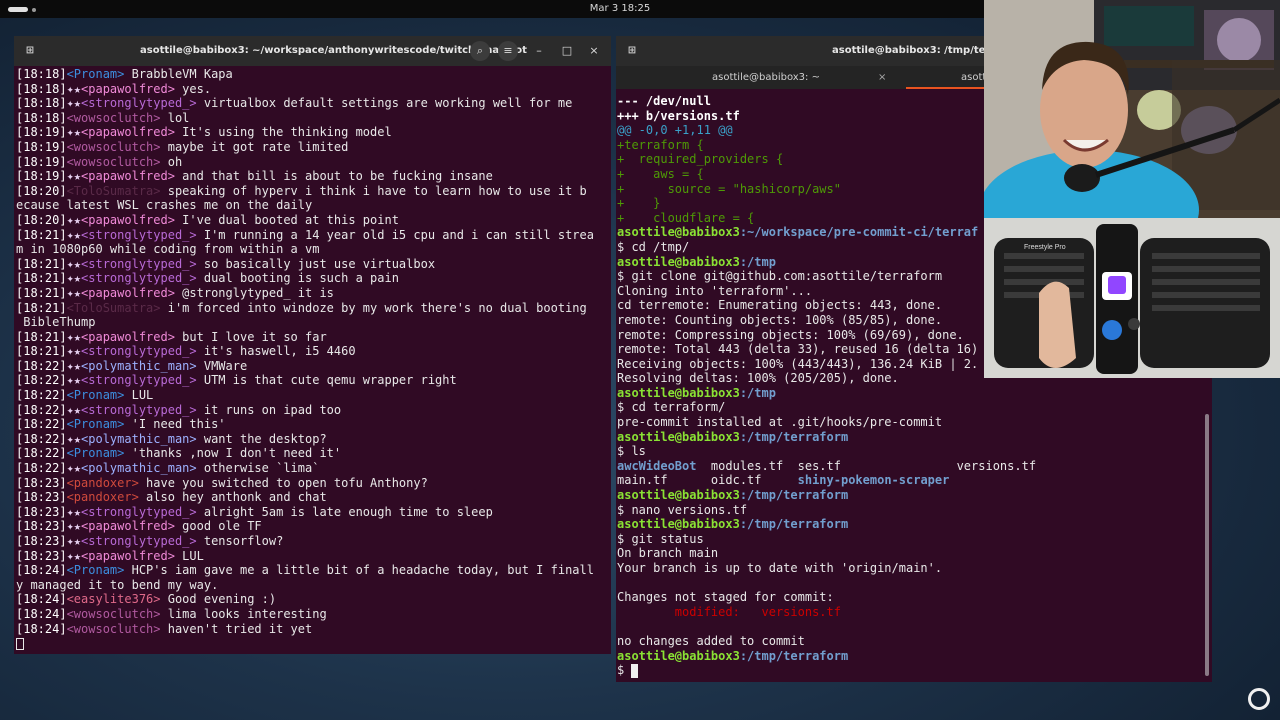  What do you see at coordinates (175, 117) in the screenshot?
I see `chat-message: lol` at bounding box center [175, 117].